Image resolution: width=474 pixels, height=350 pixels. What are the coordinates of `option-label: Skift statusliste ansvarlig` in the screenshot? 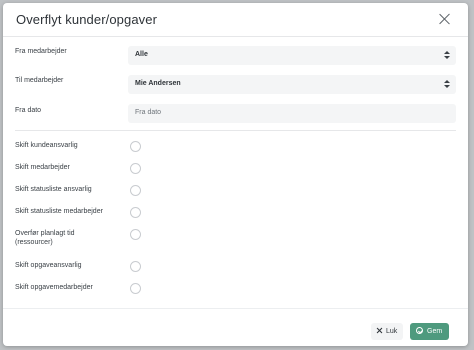 It's located at (53, 189).